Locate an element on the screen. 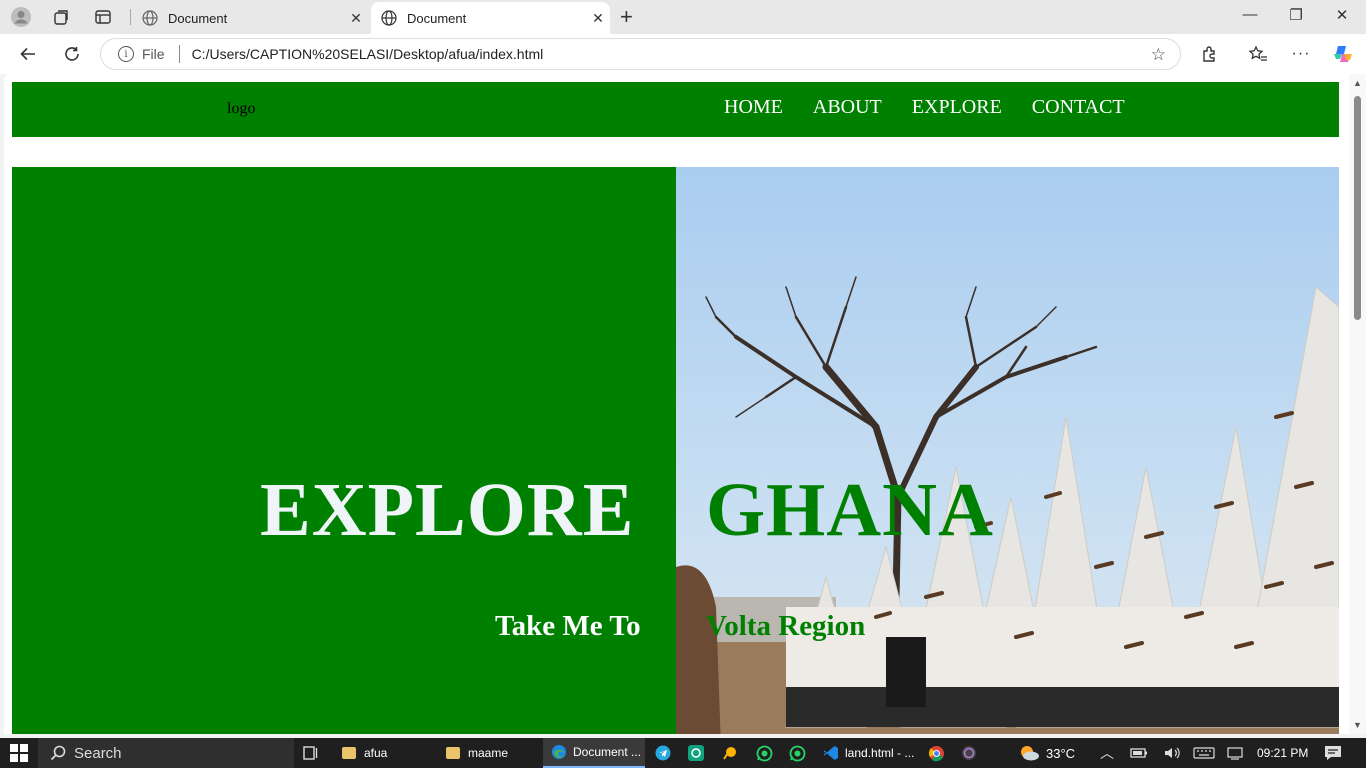  scroll-up-icon: ▲ is located at coordinates (1357, 83).